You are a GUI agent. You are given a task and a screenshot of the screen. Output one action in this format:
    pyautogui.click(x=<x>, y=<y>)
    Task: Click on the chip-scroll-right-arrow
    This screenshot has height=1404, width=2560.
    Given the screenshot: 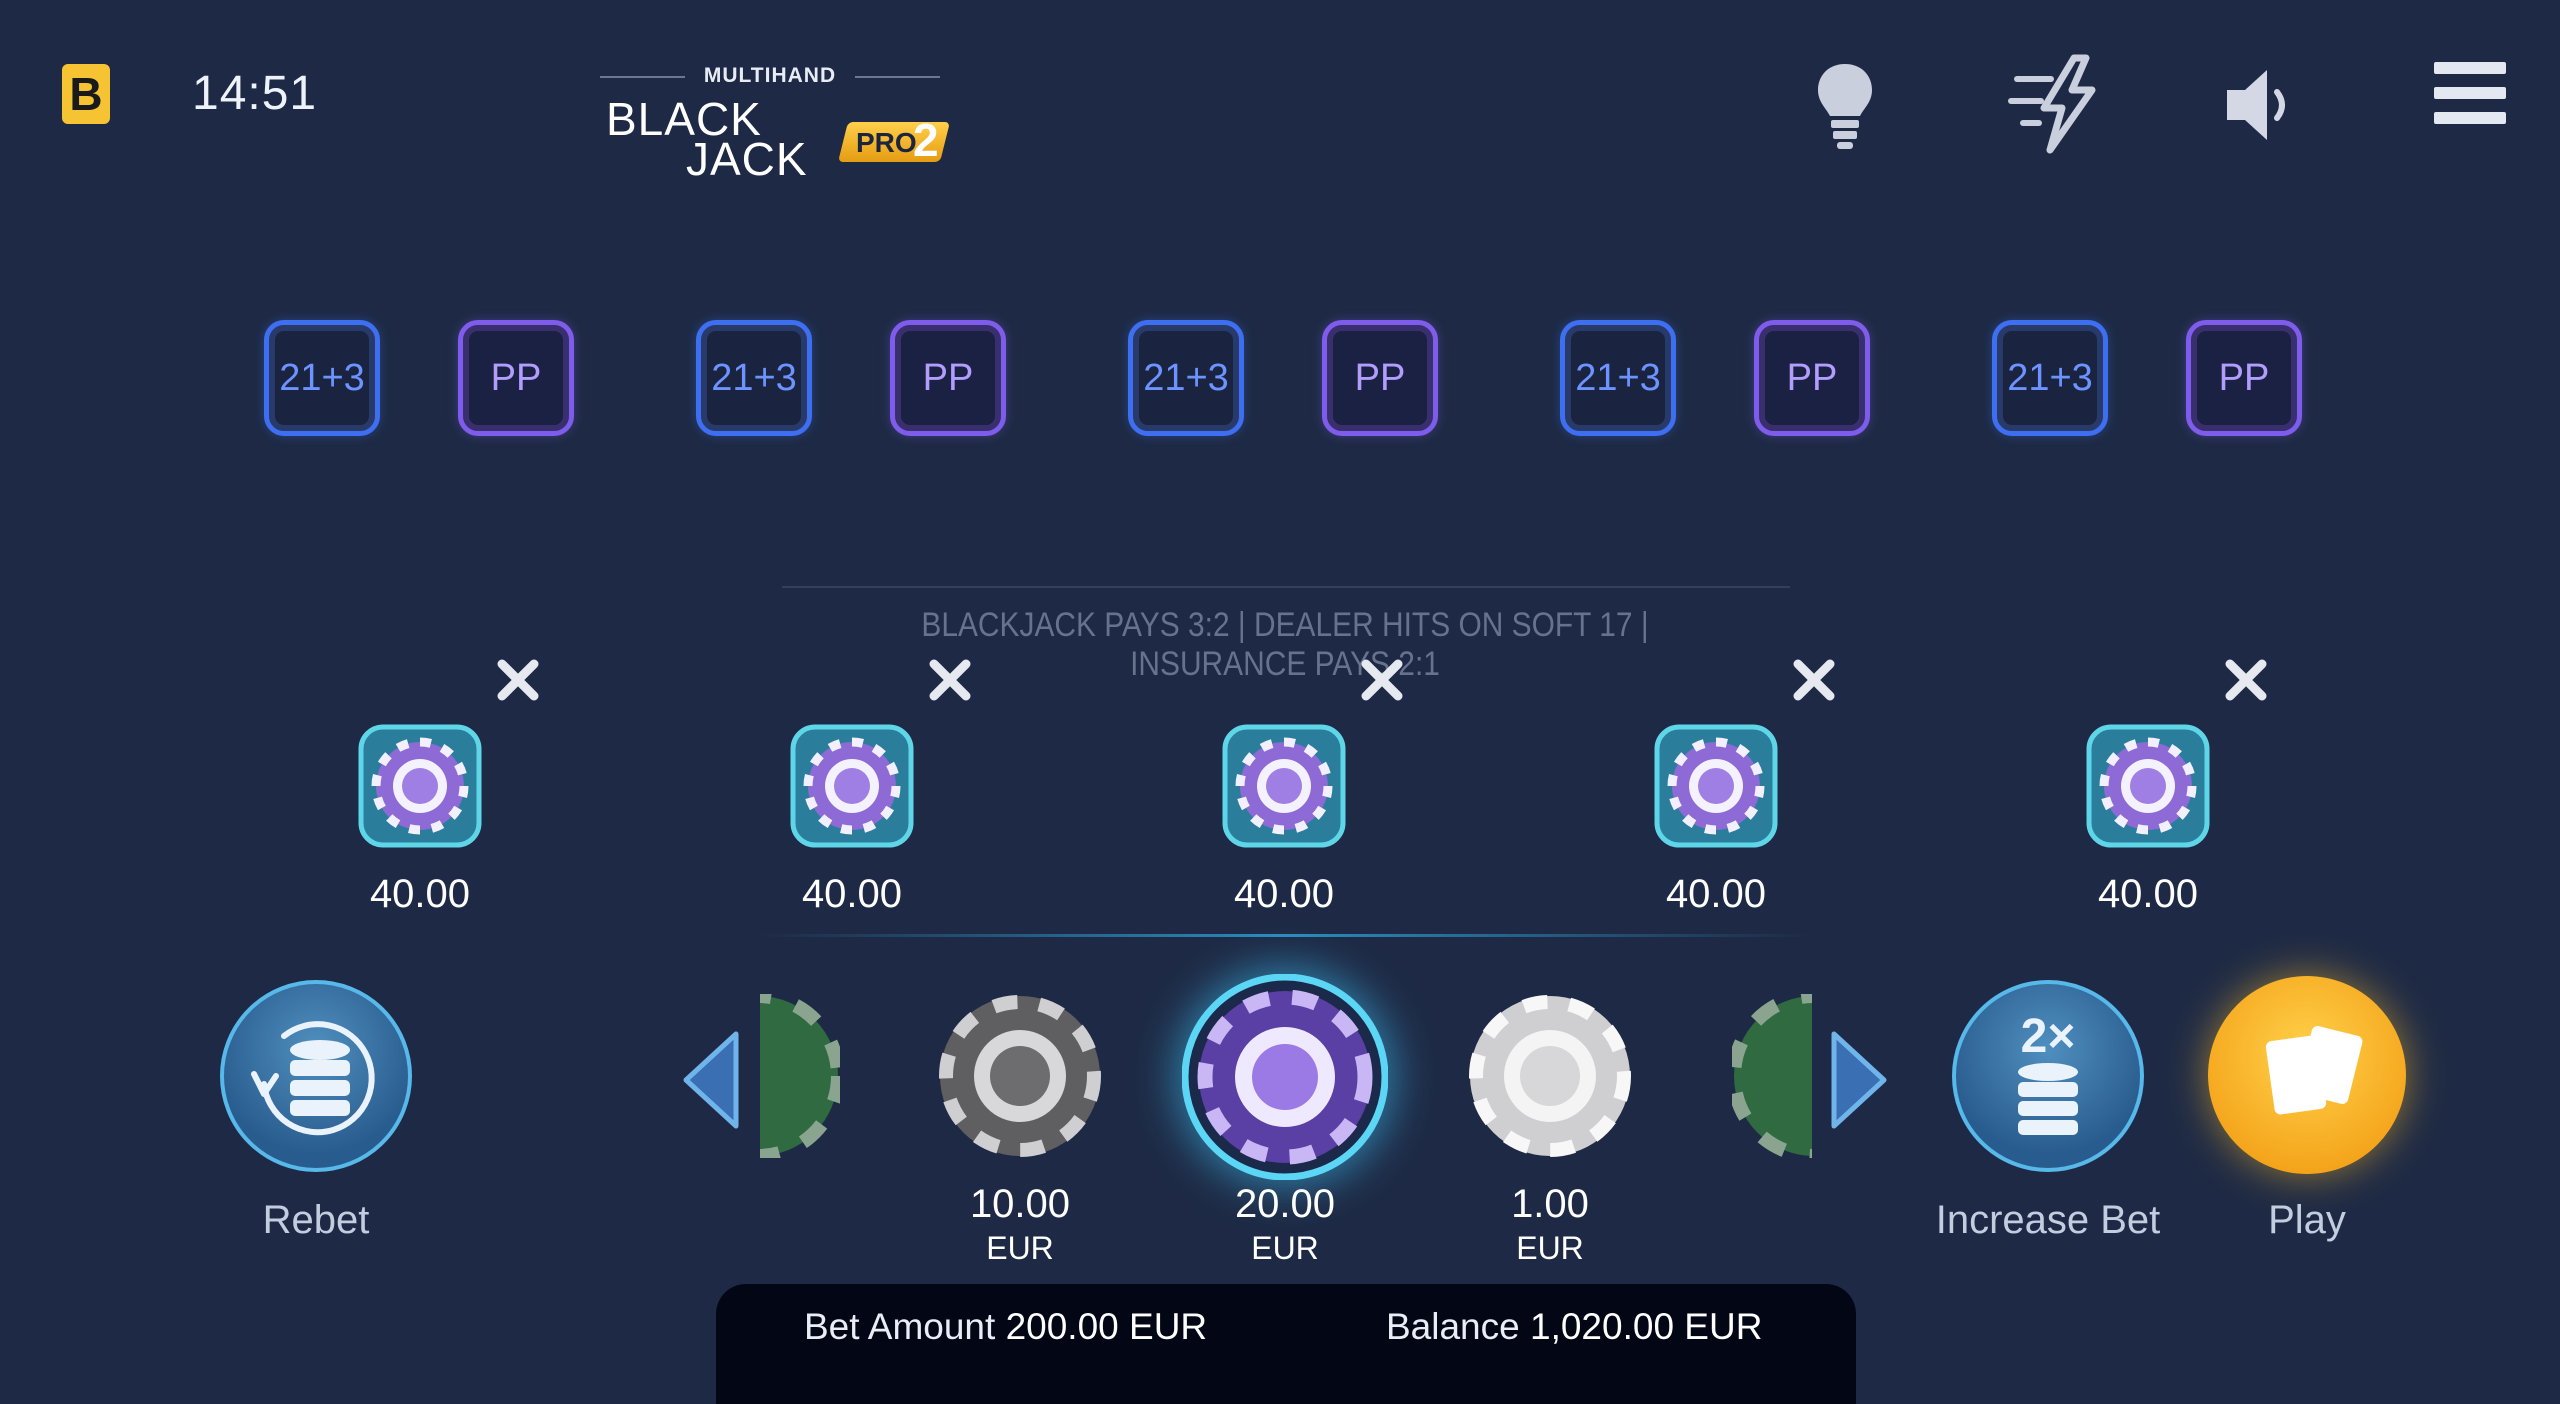 What is the action you would take?
    pyautogui.click(x=1858, y=1080)
    